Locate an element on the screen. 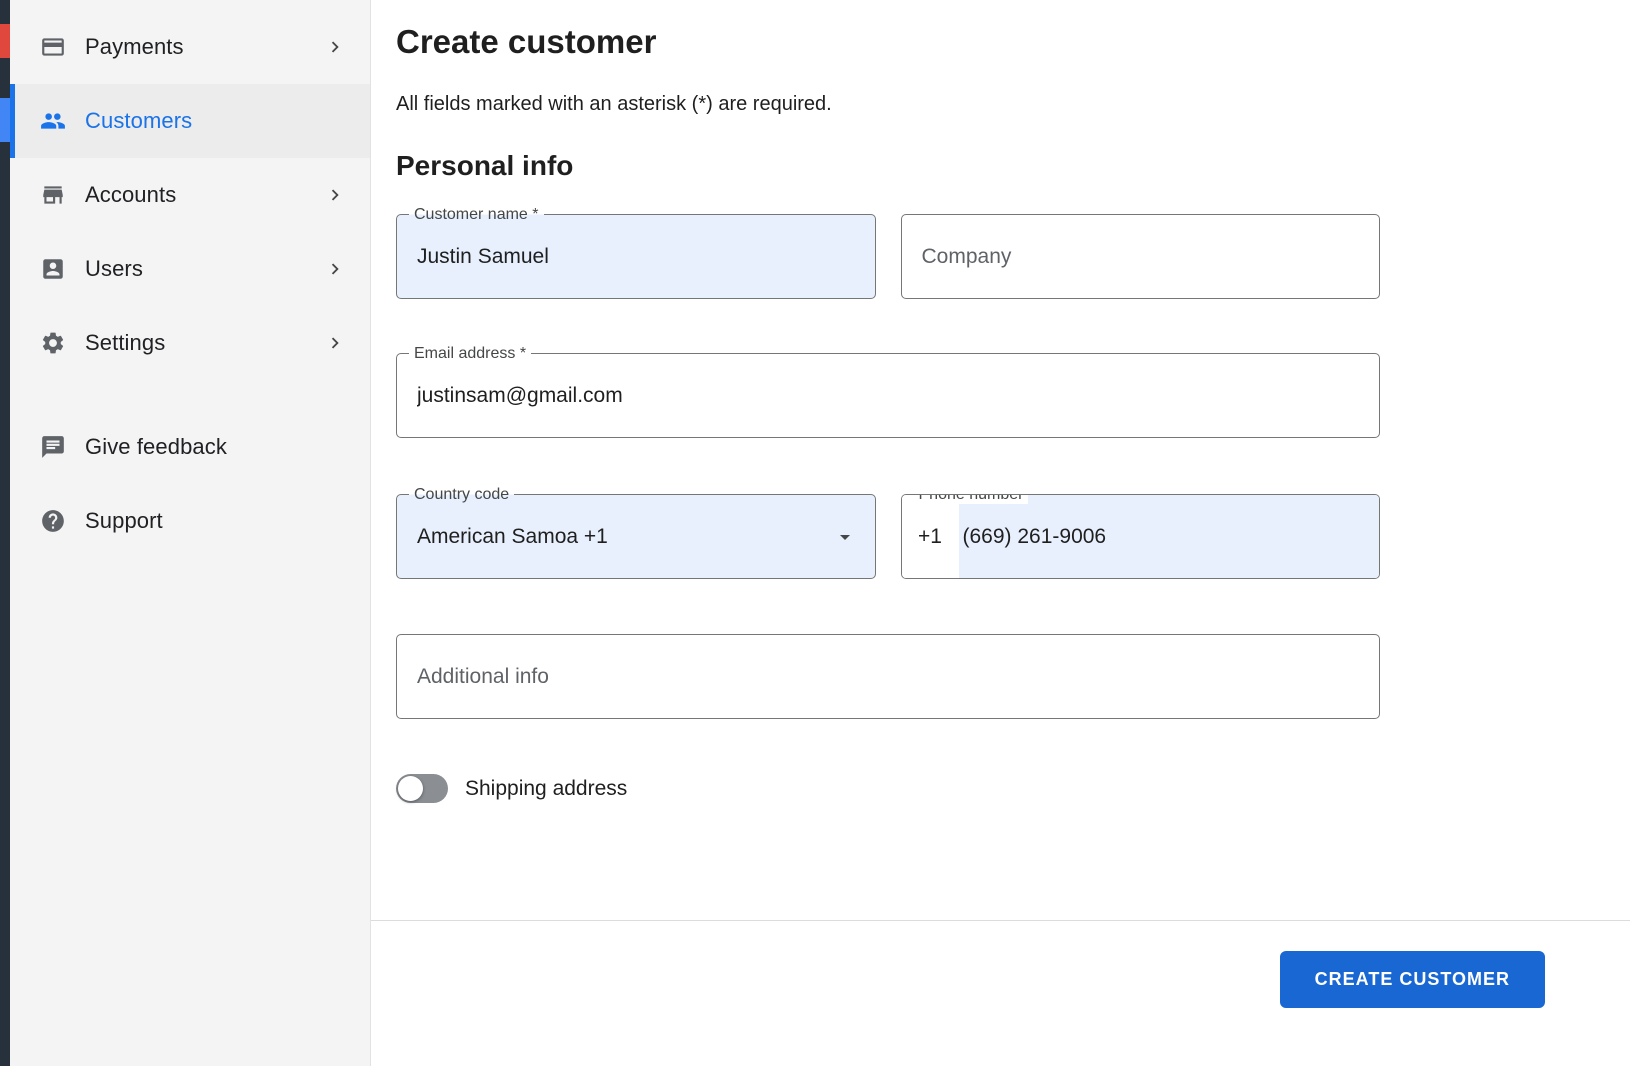 The width and height of the screenshot is (1630, 1066). form-row-email: Email address * is located at coordinates (888, 391).